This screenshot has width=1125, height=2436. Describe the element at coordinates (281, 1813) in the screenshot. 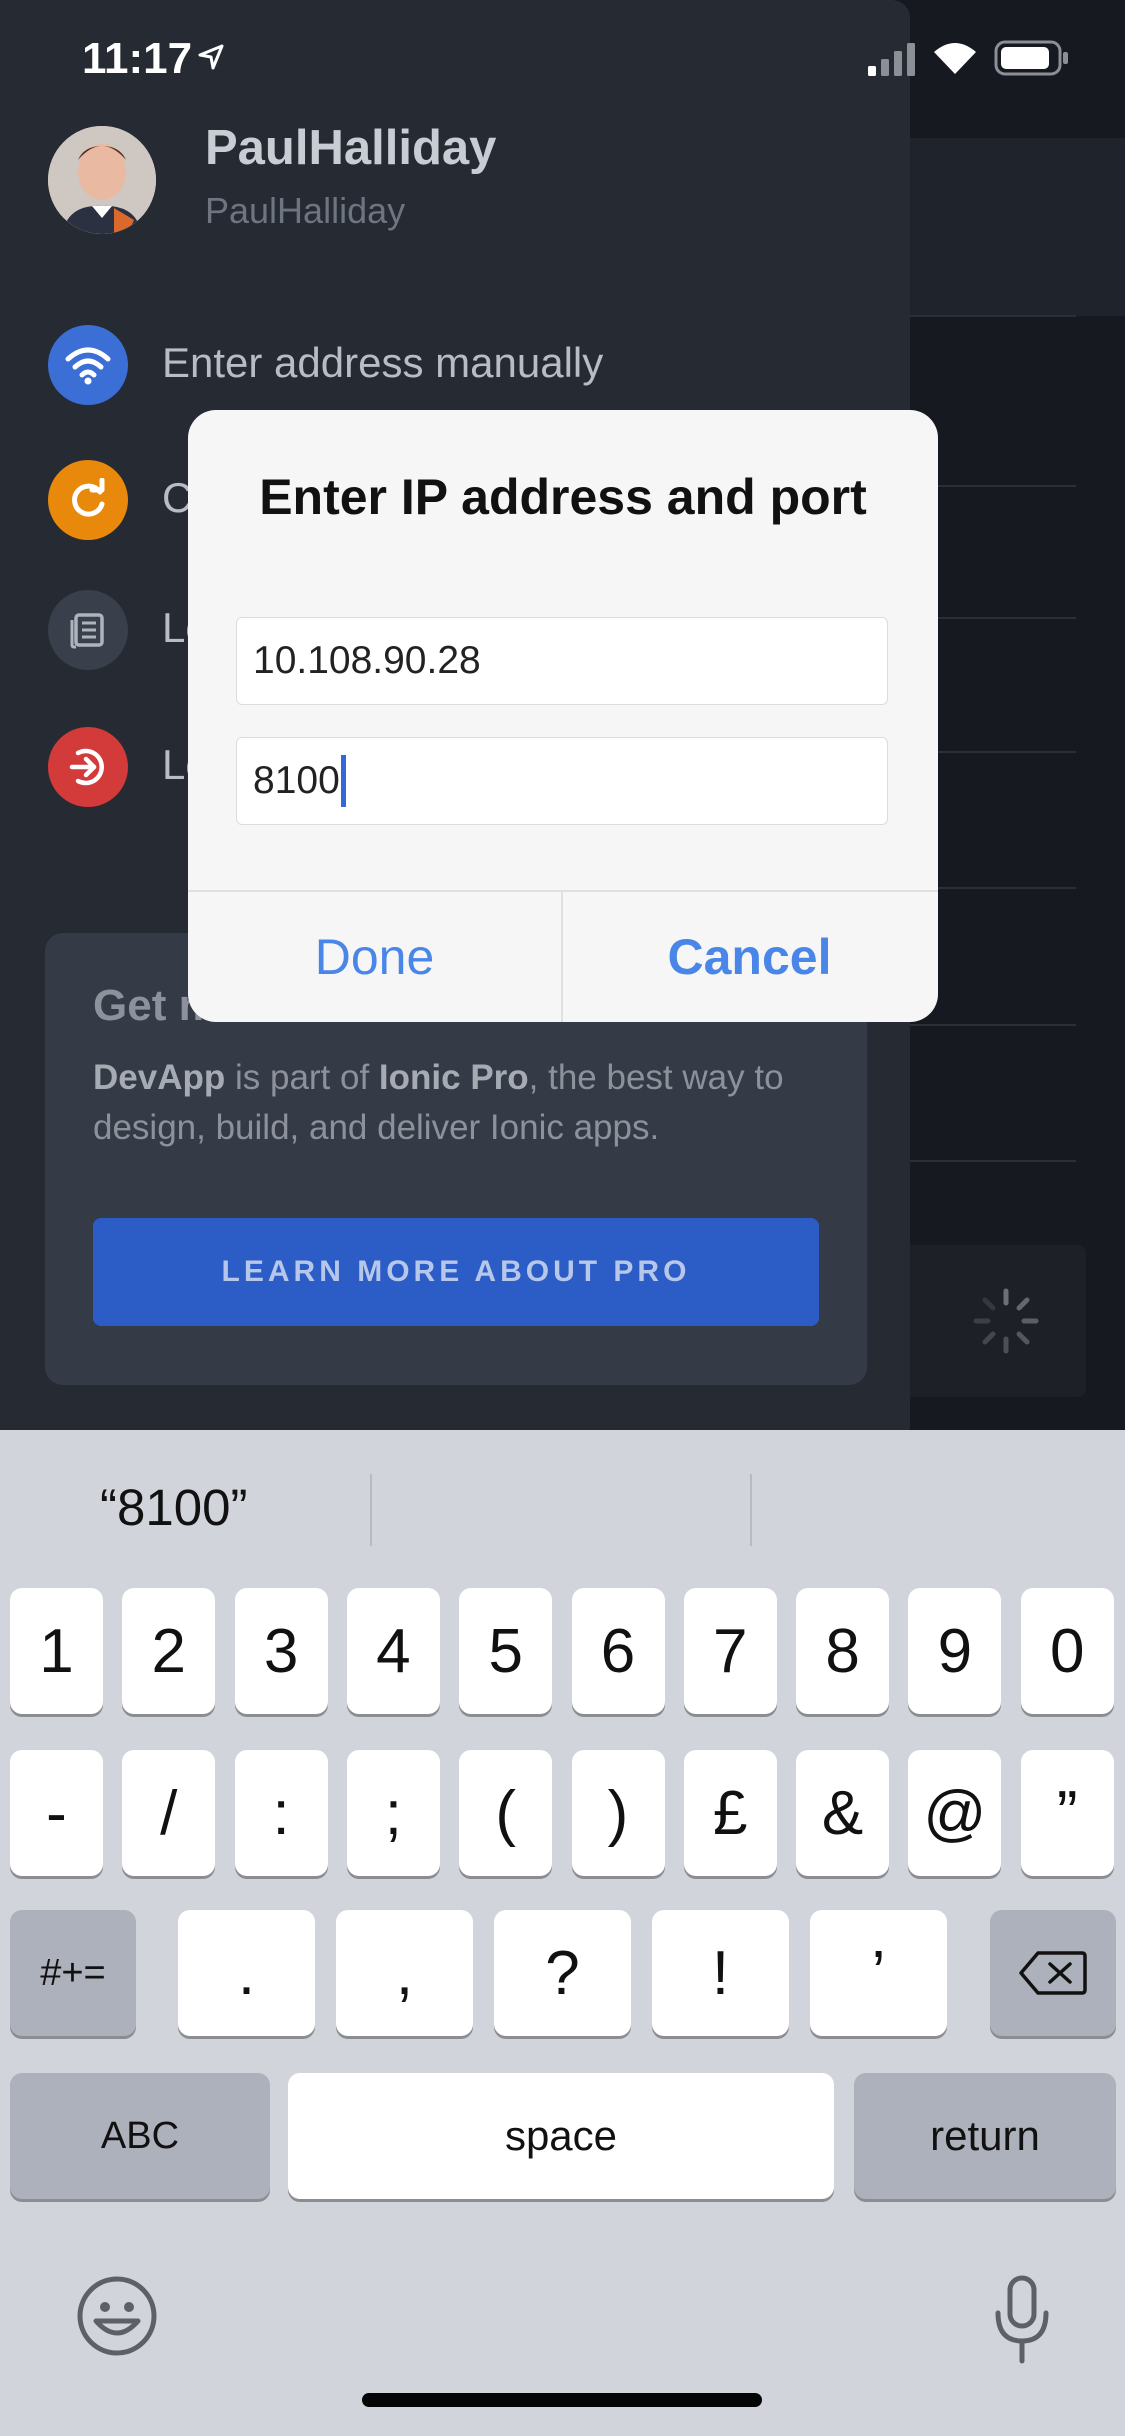

I see `key: :` at that location.